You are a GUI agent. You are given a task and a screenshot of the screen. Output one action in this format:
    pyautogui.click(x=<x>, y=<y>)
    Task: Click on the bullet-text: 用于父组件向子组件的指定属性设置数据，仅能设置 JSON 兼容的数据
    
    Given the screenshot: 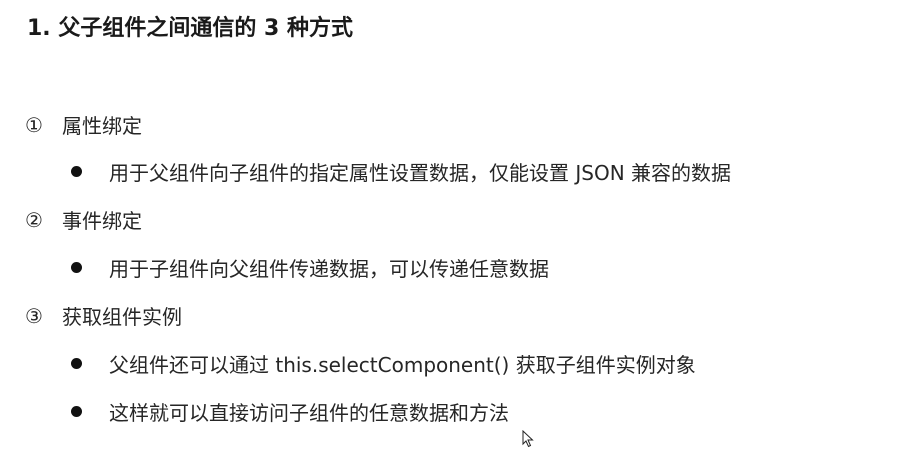 What is the action you would take?
    pyautogui.click(x=420, y=173)
    